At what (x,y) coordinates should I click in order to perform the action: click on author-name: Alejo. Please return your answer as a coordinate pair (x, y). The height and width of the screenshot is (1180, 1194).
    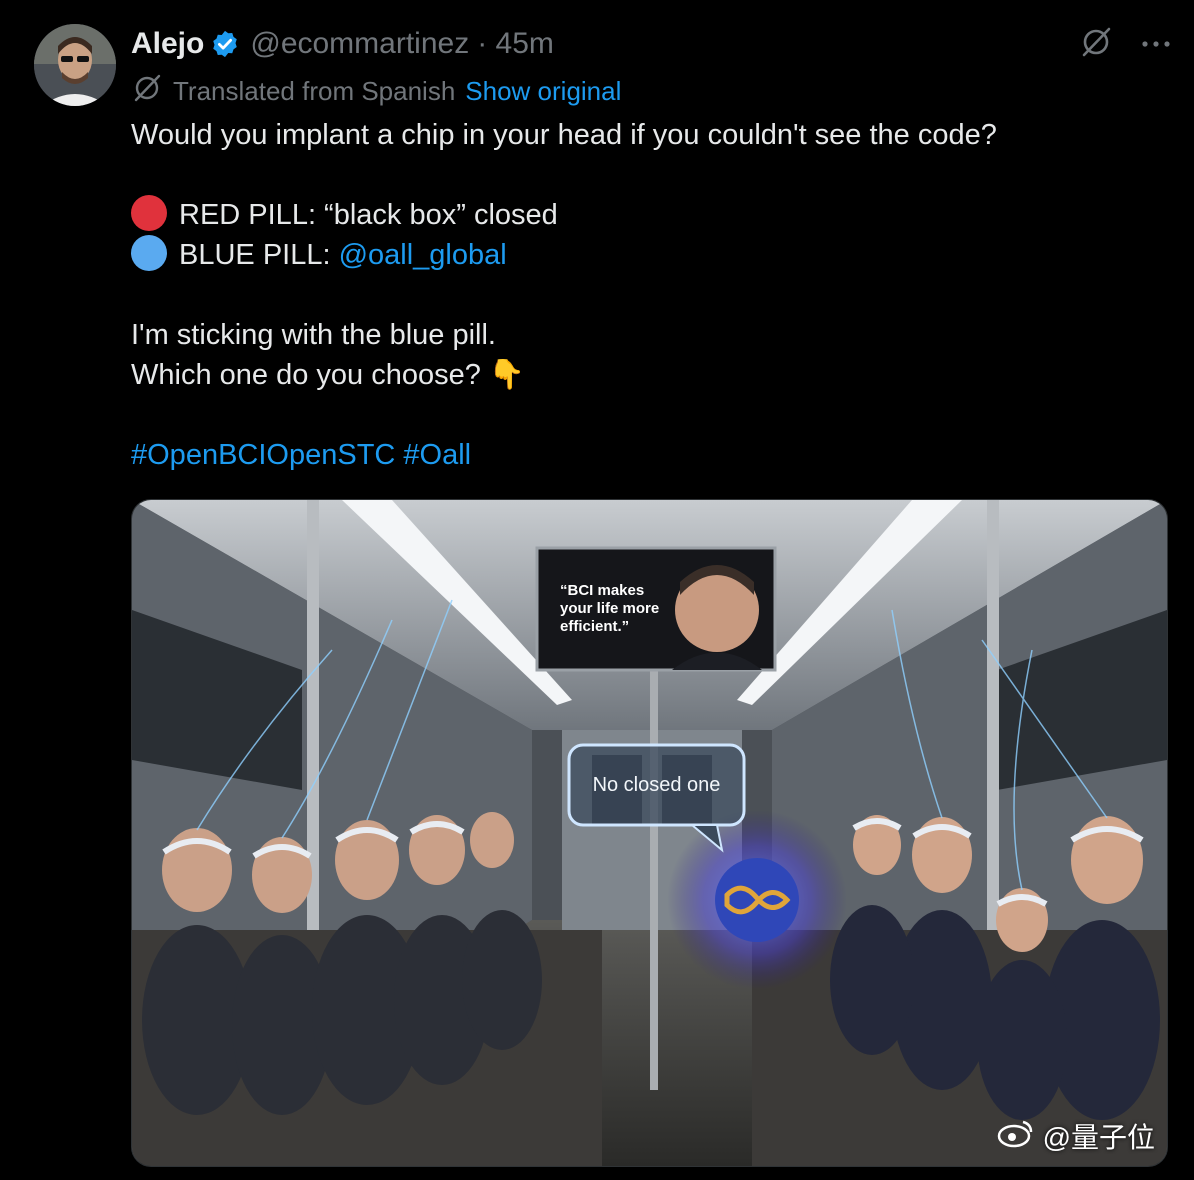
    Looking at the image, I should click on (167, 44).